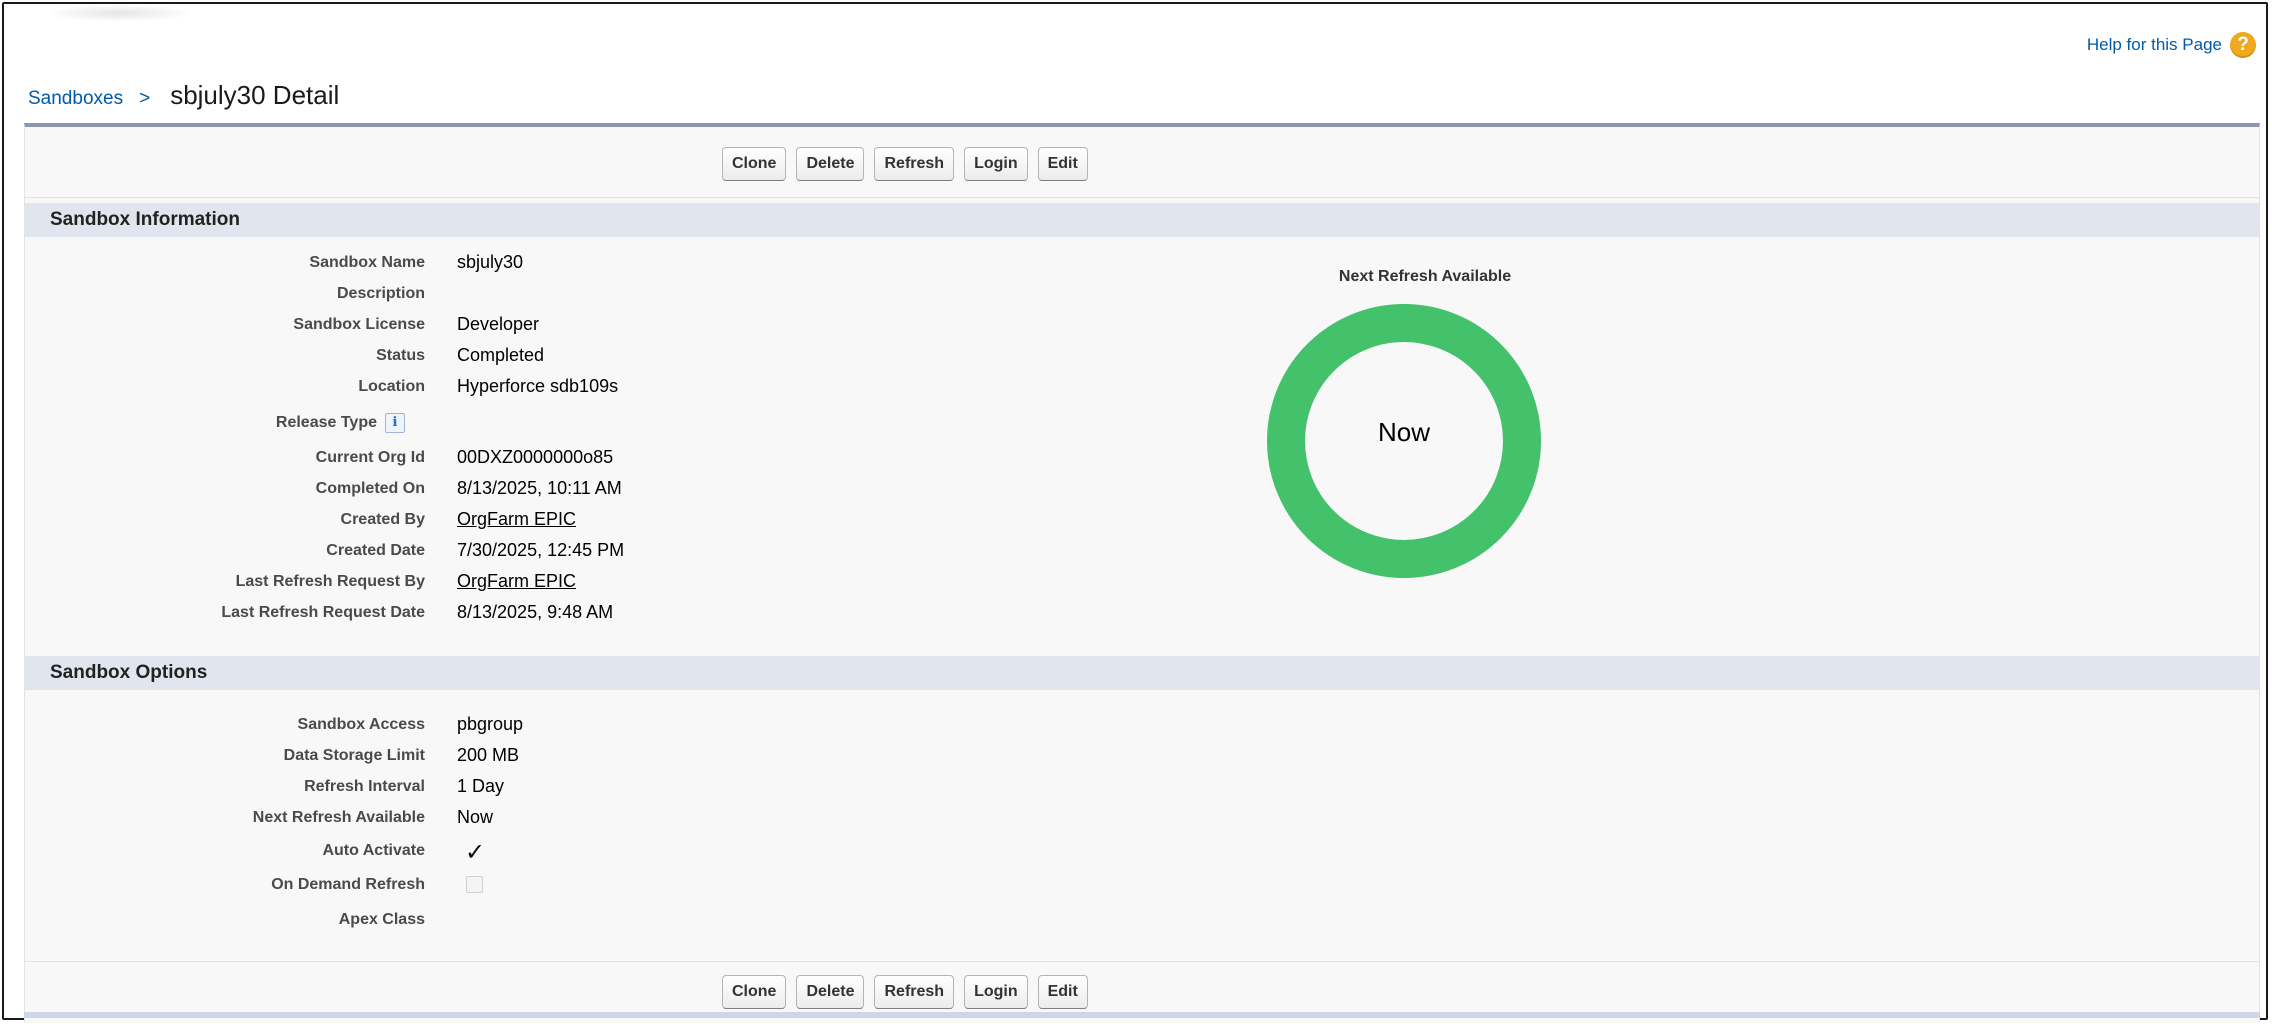 The height and width of the screenshot is (1032, 2272). I want to click on unchecked-checkbox, so click(474, 884).